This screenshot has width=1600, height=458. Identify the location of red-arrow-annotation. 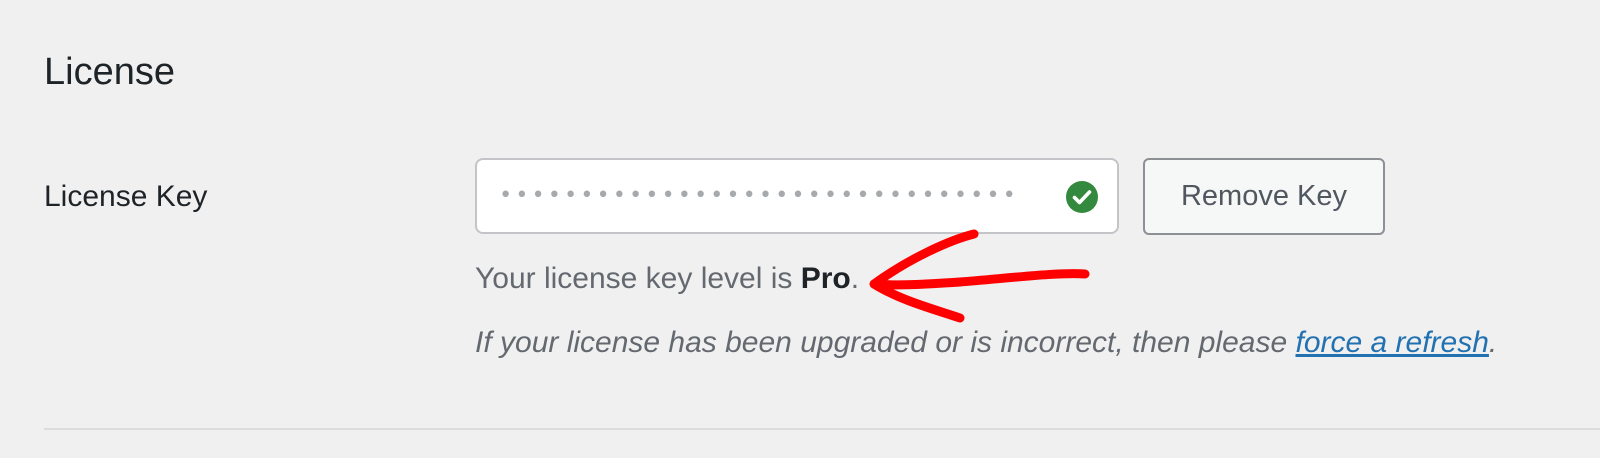
(979, 276).